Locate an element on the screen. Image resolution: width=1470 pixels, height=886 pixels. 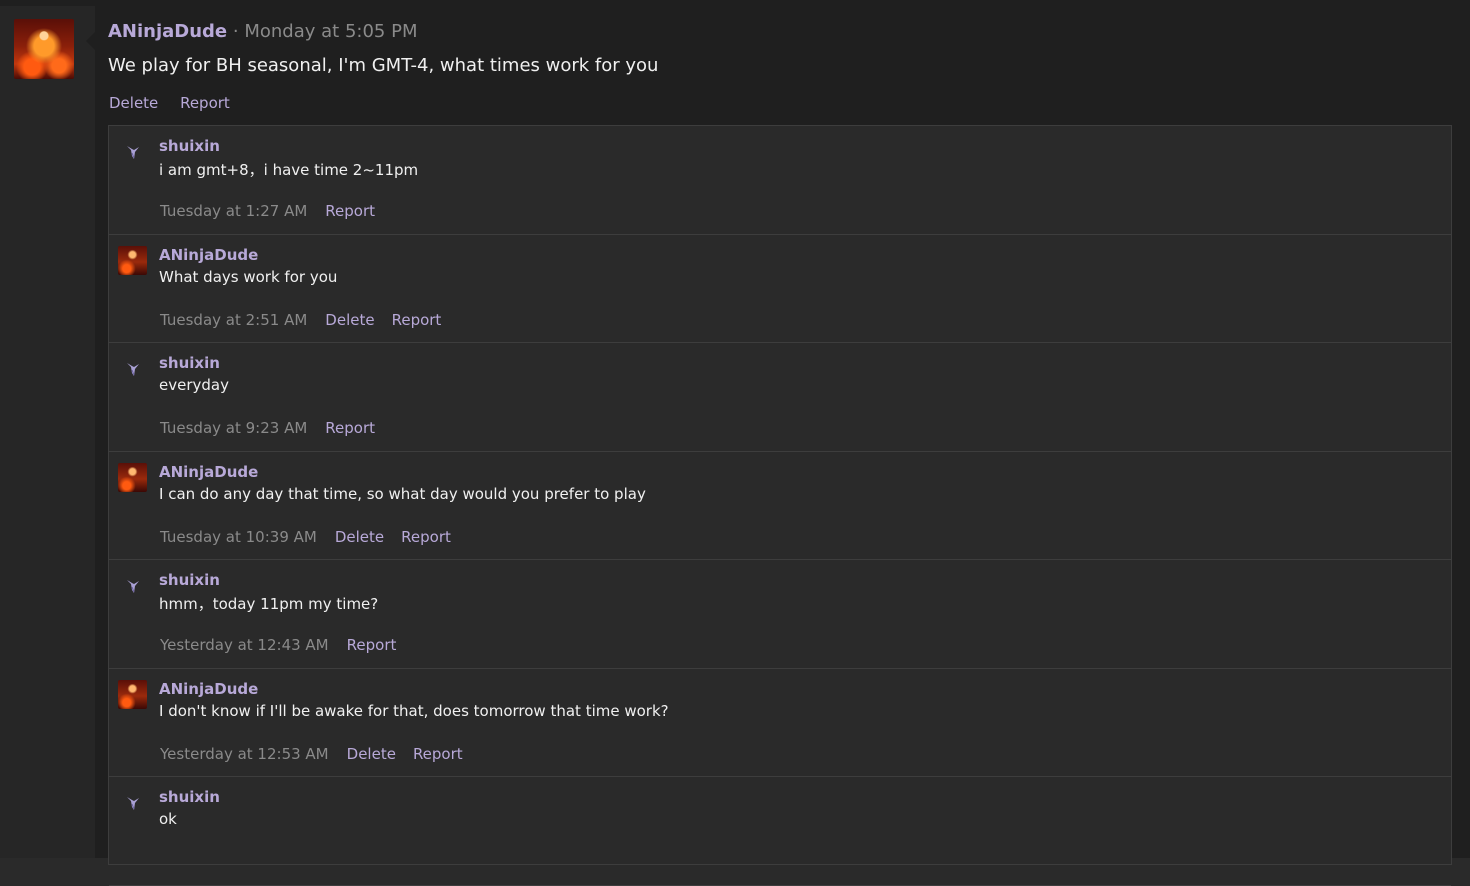
post-pointer is located at coordinates (90, 41).